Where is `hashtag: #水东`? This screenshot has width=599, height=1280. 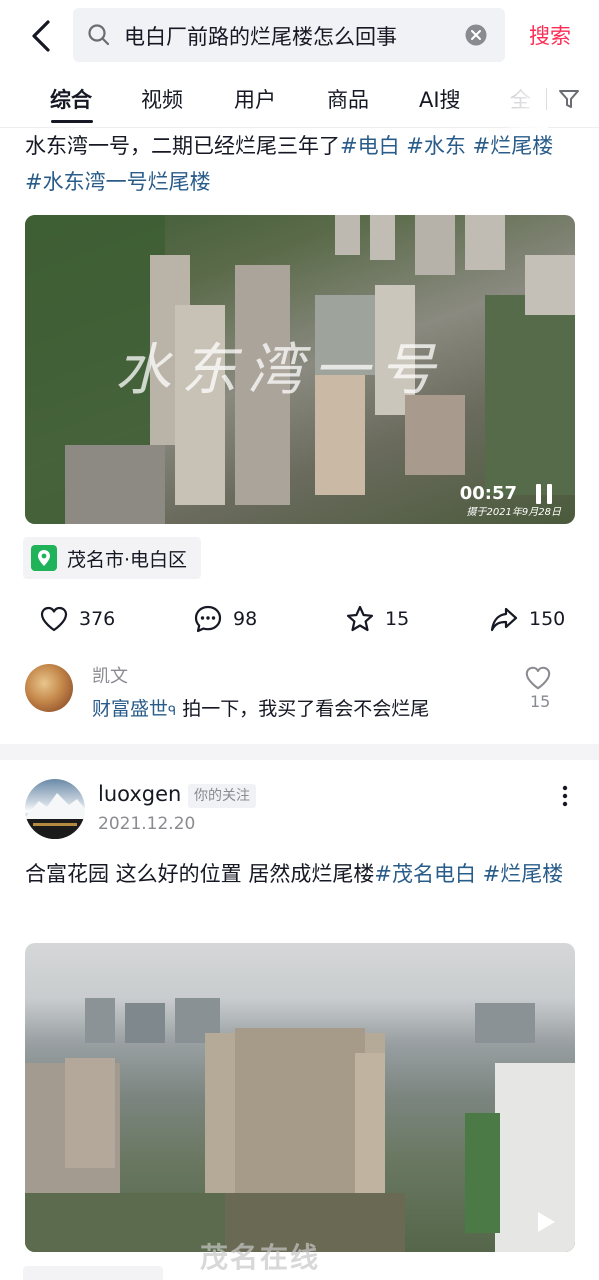 hashtag: #水东 is located at coordinates (436, 146).